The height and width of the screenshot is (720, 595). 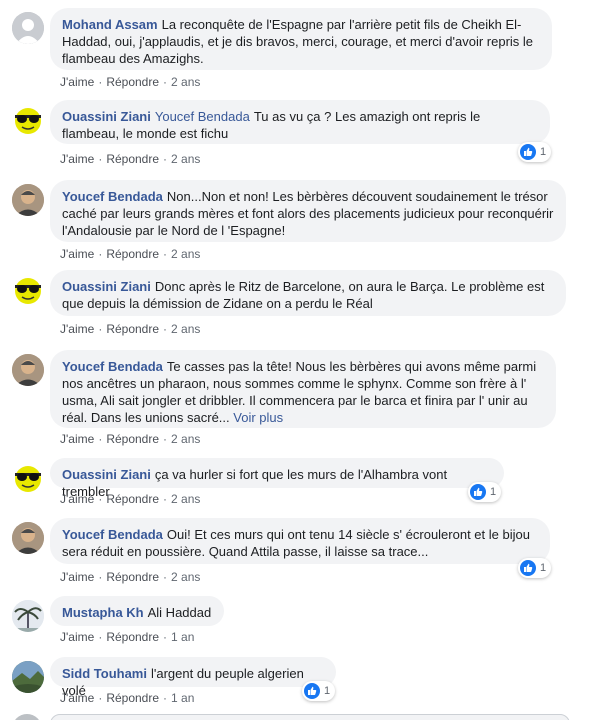 What do you see at coordinates (103, 612) in the screenshot?
I see `comment-author: Mustapha Kh` at bounding box center [103, 612].